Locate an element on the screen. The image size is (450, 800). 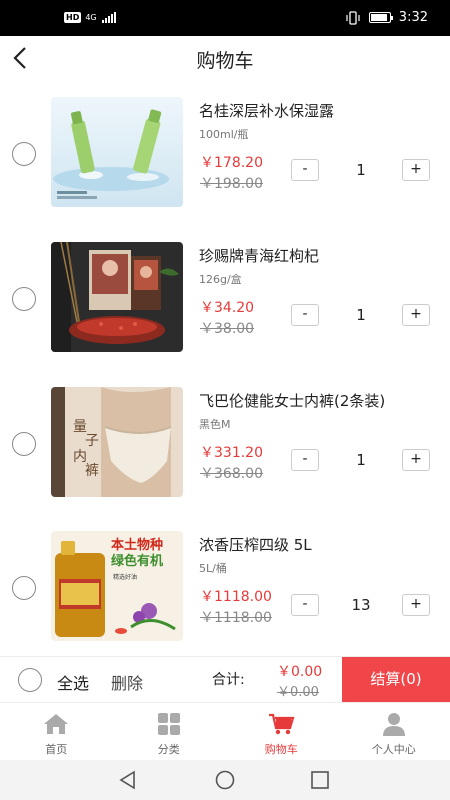
tab-home-label: 首页 is located at coordinates (56, 749).